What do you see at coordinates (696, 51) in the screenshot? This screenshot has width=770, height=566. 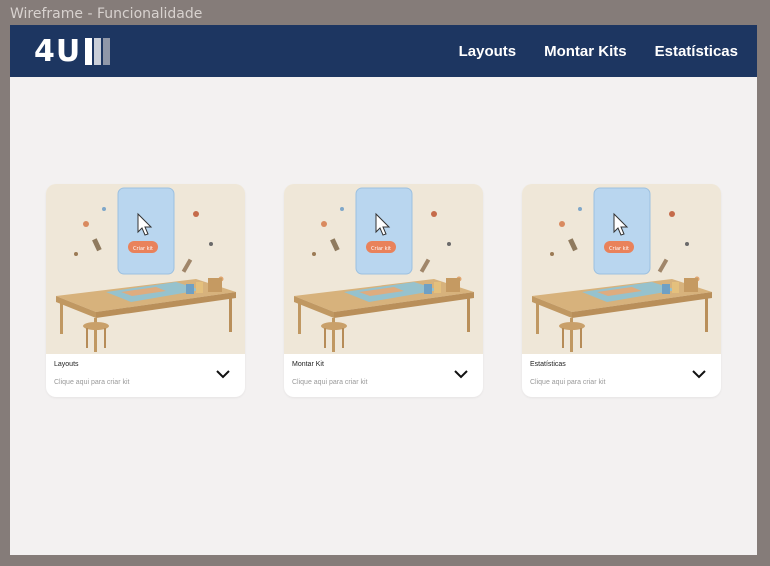 I see `nav-link-estatisticas: Estatísticas` at bounding box center [696, 51].